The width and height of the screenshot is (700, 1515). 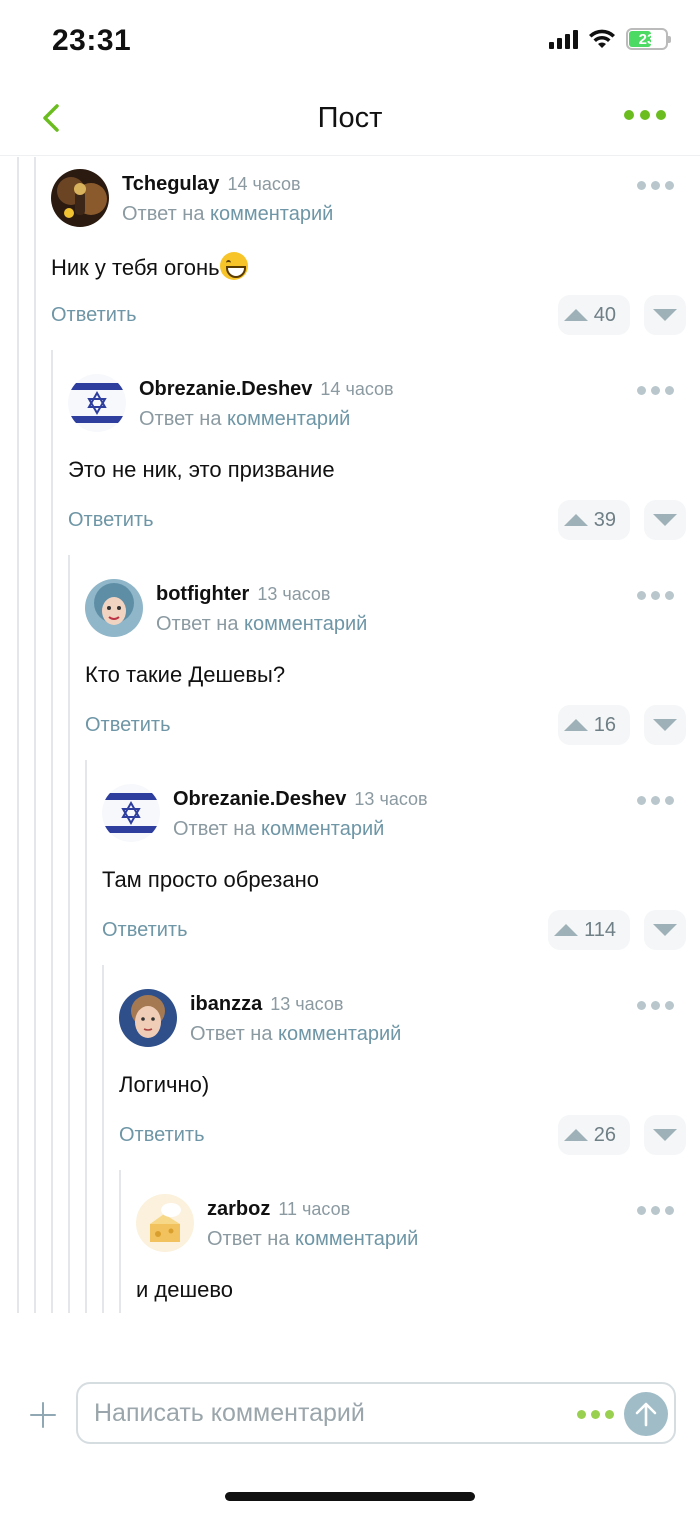 What do you see at coordinates (350, 1415) in the screenshot?
I see `comment-composer` at bounding box center [350, 1415].